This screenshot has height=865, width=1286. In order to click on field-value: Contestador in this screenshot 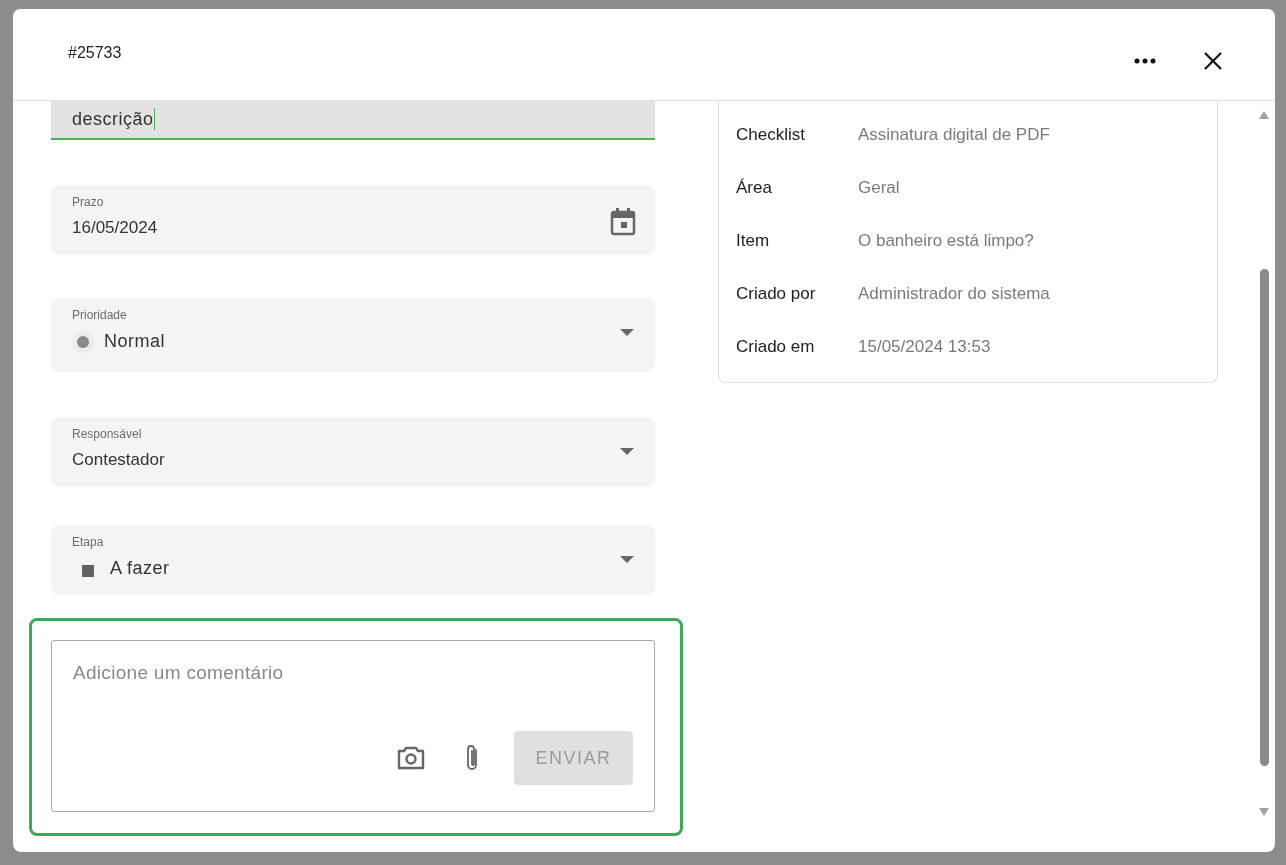, I will do `click(118, 460)`.